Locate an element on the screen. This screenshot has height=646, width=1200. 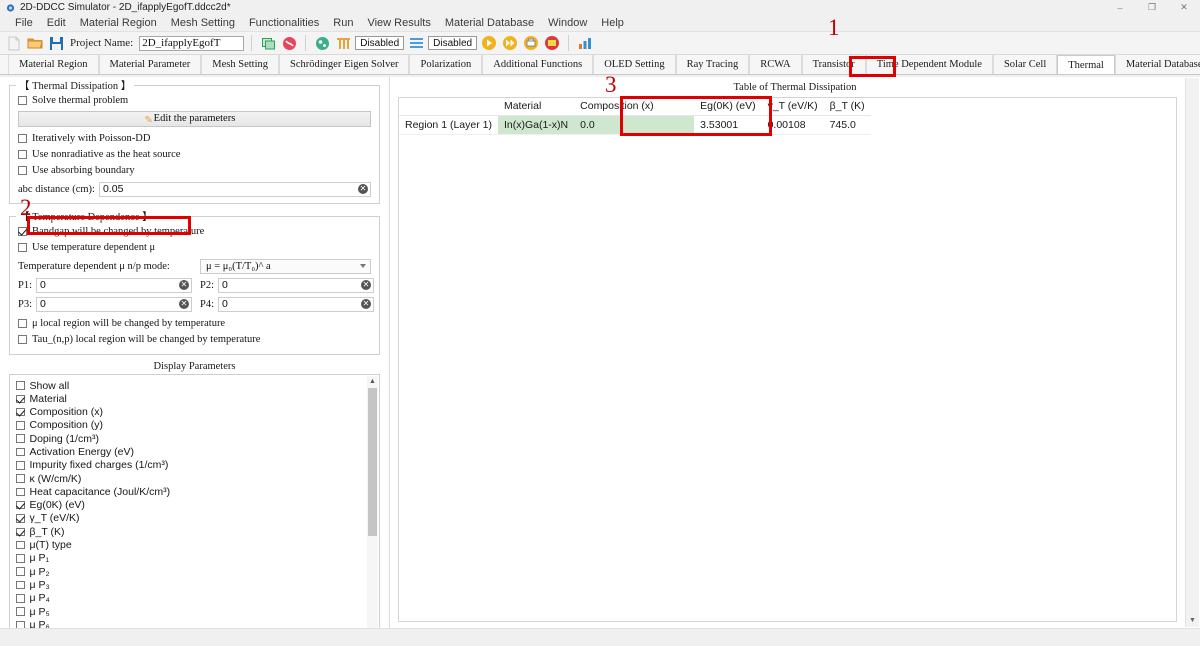
display-parameters-scrollbar: ▲ is located at coordinates (372, 511).